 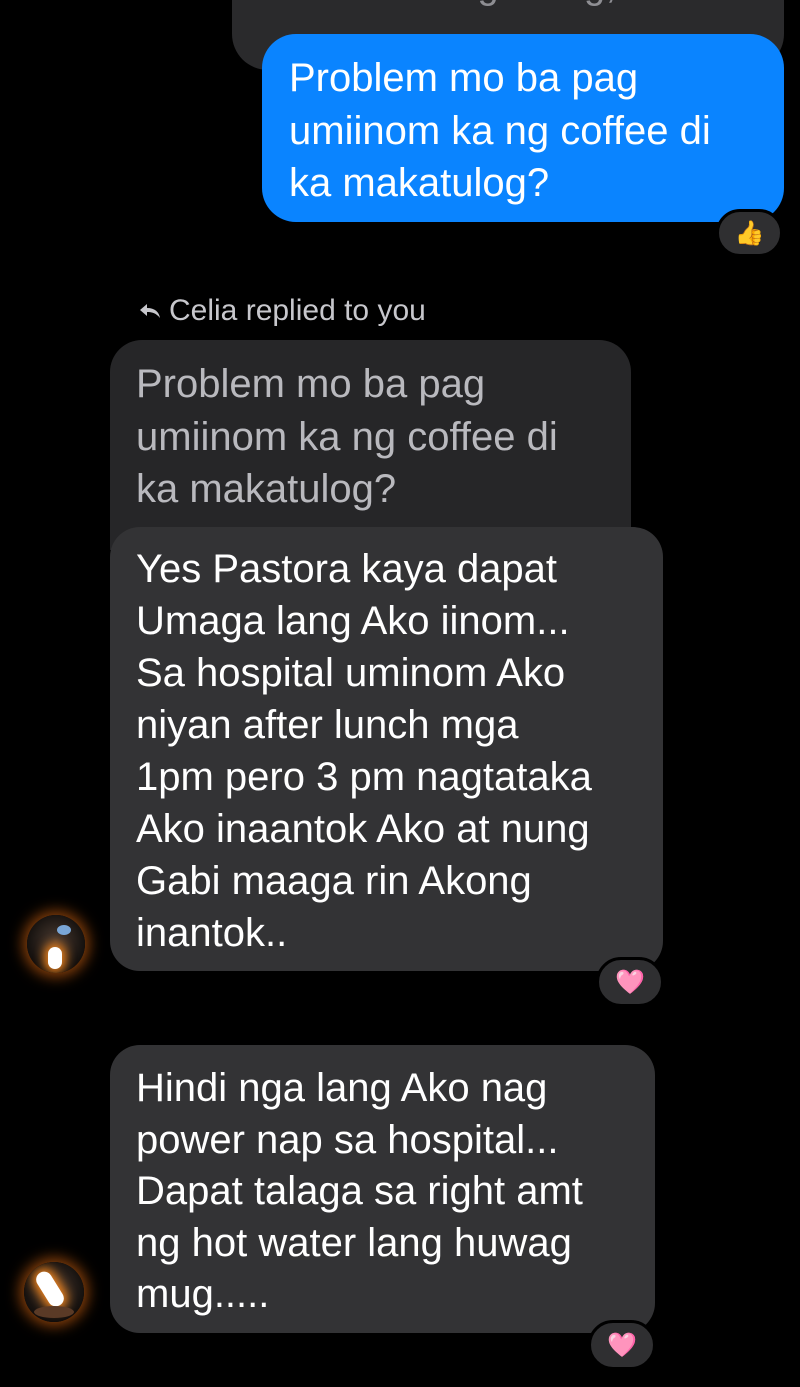 I want to click on outgoing-message-line: umiinom ka ng coffee di, so click(x=500, y=130).